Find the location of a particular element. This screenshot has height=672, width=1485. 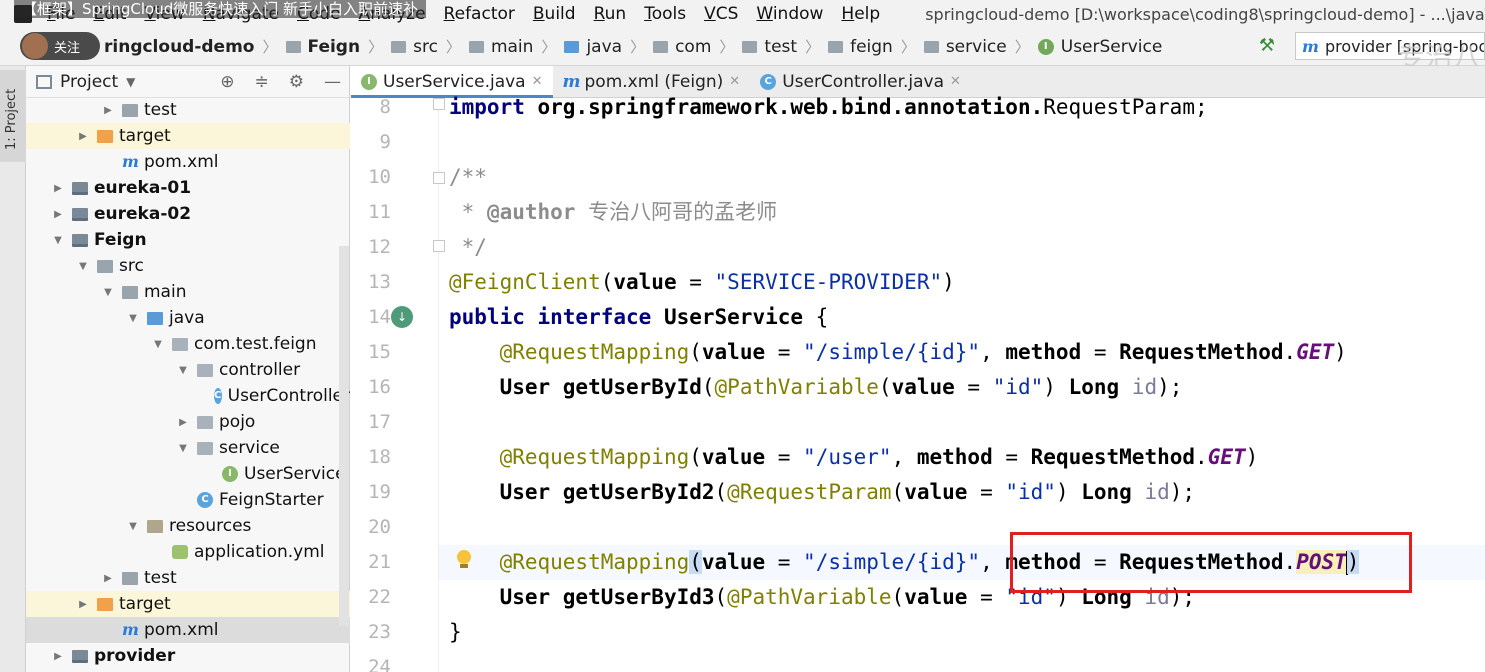

minimize-icon: — is located at coordinates (332, 82).